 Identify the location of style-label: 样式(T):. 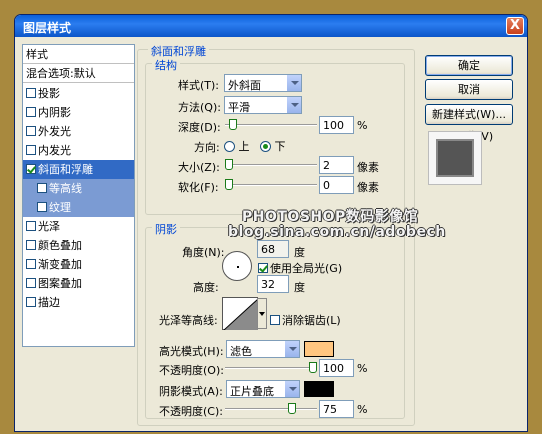
(199, 85).